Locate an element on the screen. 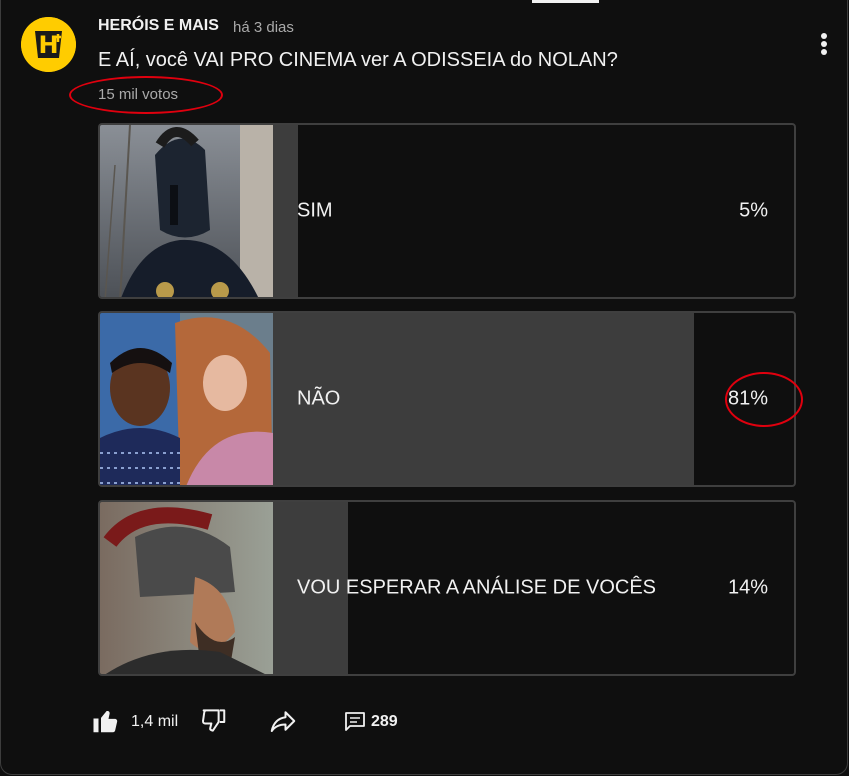 This screenshot has width=849, height=776. like-button: 1,4 mil is located at coordinates (138, 721).